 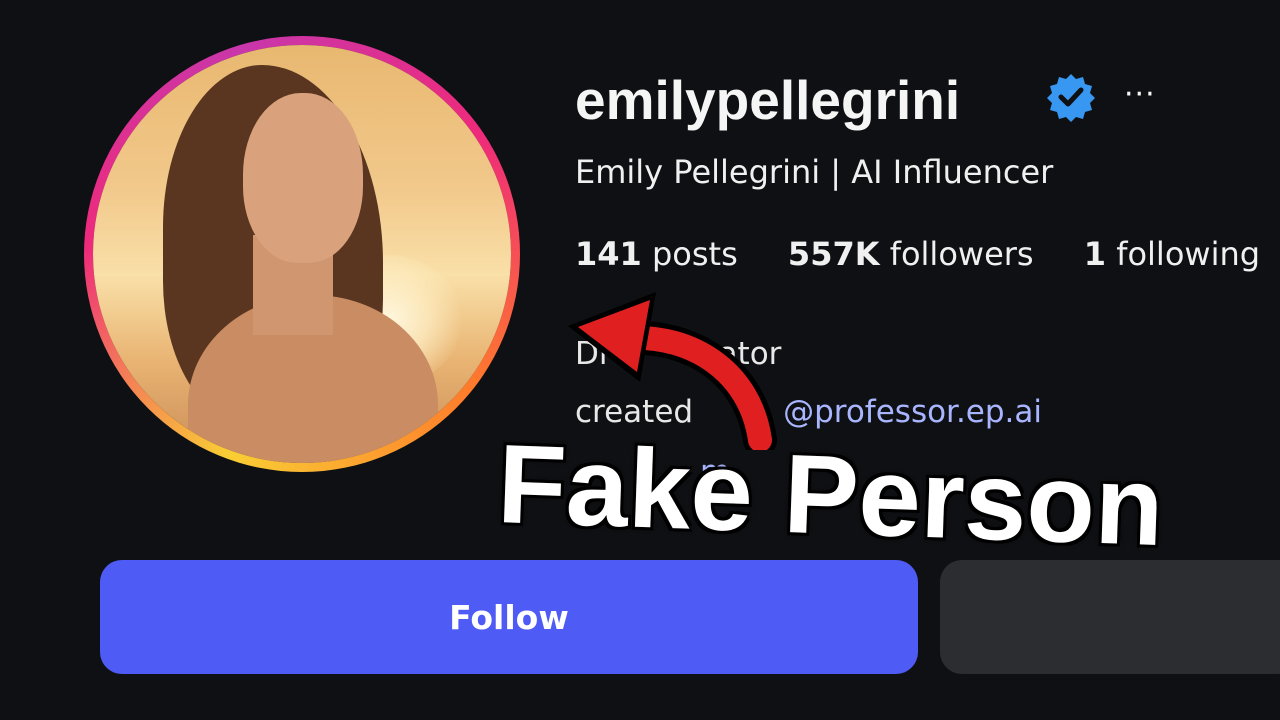 What do you see at coordinates (608, 254) in the screenshot?
I see `stat-posts-count: 141` at bounding box center [608, 254].